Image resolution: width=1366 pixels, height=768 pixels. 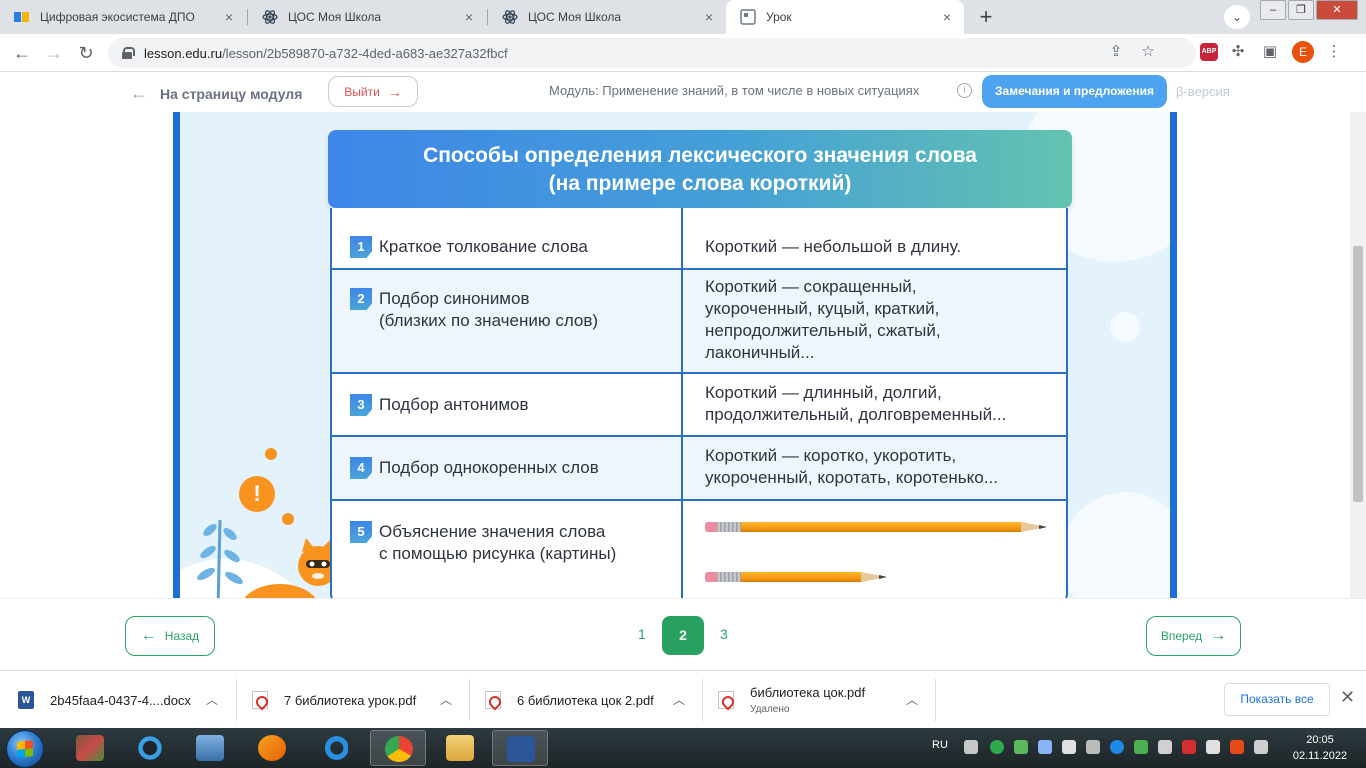 I want to click on new-tab-button: +, so click(x=986, y=18).